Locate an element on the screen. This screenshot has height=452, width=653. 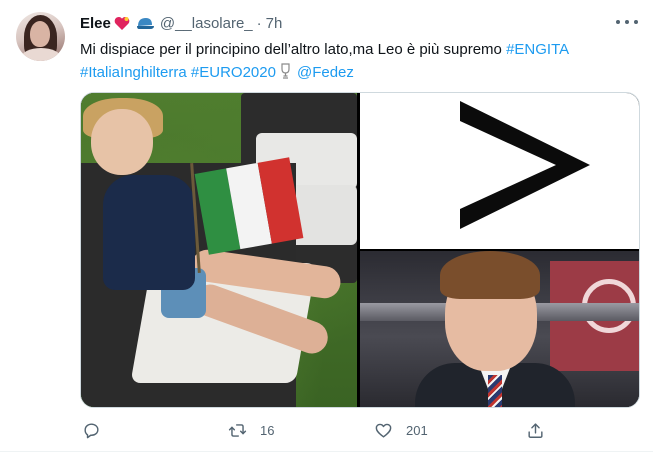
greater-than-sign-image is located at coordinates (499, 171).